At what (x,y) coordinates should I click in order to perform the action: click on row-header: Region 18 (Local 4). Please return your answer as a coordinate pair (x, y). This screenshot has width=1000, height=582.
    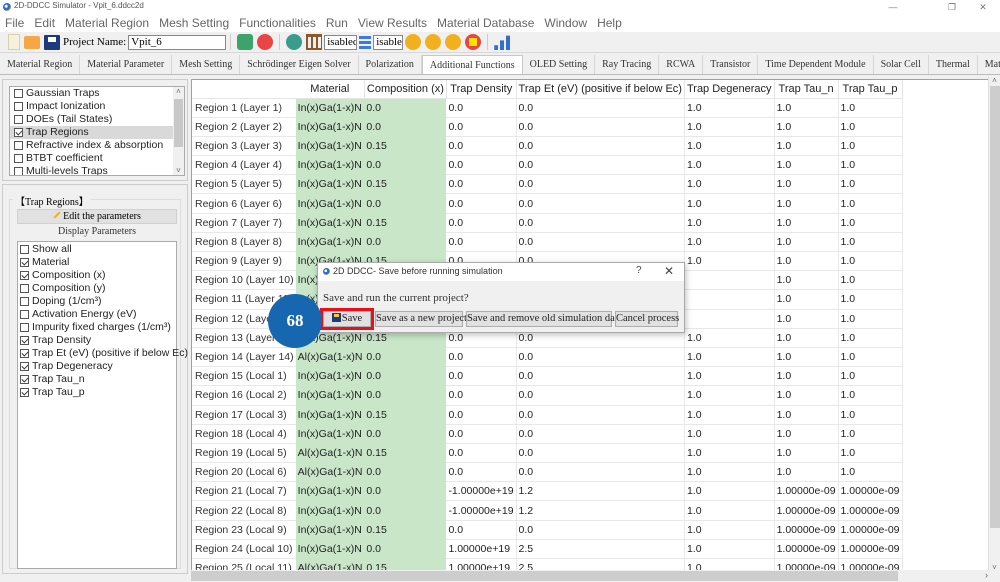
    Looking at the image, I should click on (244, 434).